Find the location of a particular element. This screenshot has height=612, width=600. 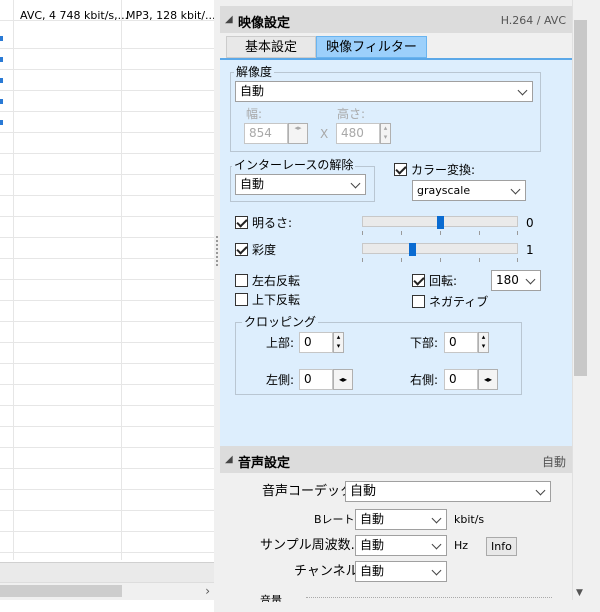

flip-horizontal-checkbox is located at coordinates (241, 280).